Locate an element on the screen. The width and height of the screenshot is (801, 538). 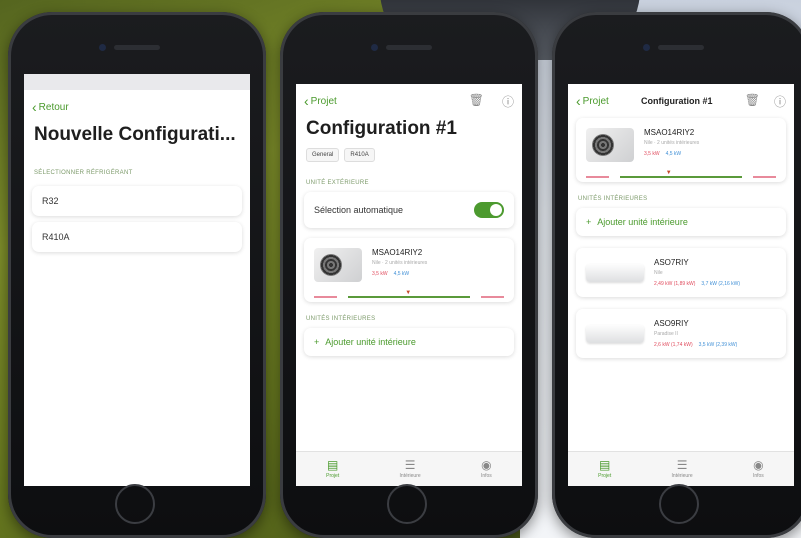
back-label: Retour is located at coordinates (53, 107).